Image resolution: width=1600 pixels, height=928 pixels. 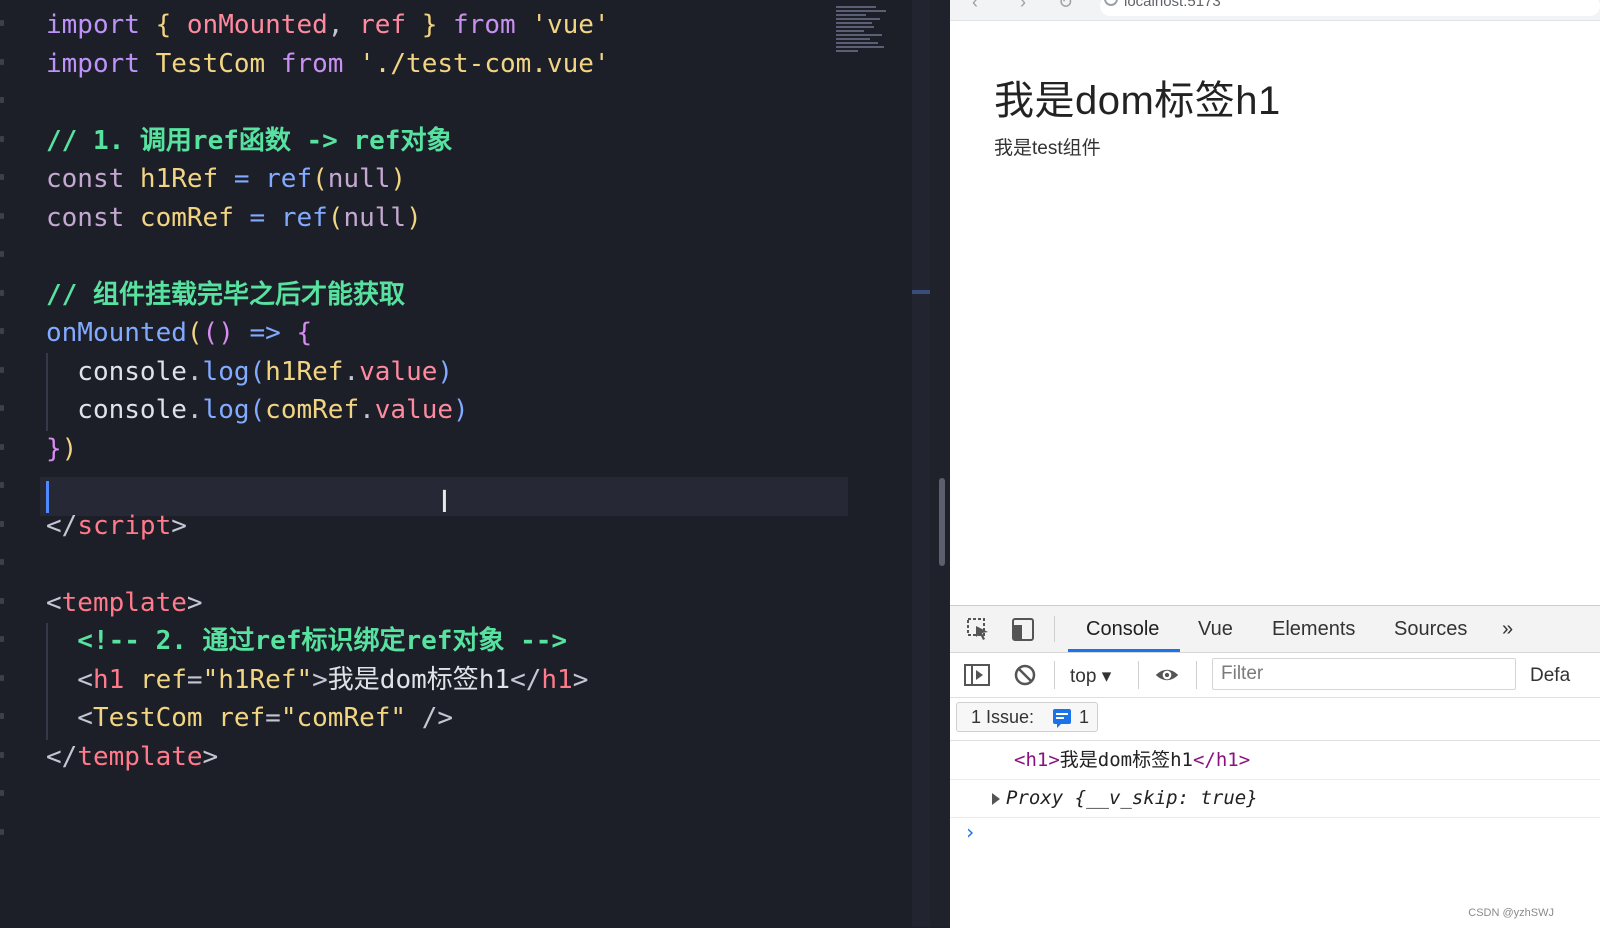 I want to click on issues-label: 1 Issue:, so click(x=1003, y=717).